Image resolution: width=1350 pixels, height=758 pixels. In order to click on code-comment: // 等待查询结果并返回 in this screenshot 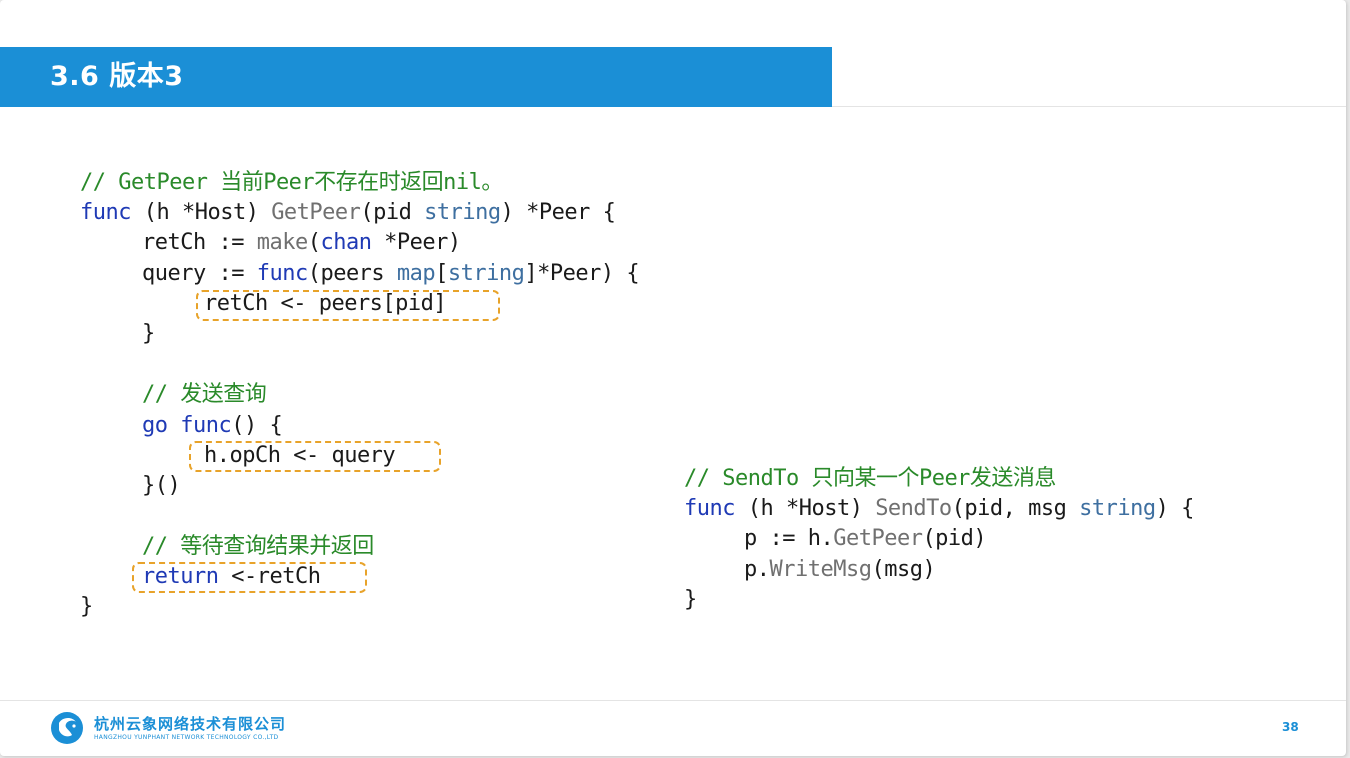, I will do `click(258, 546)`.